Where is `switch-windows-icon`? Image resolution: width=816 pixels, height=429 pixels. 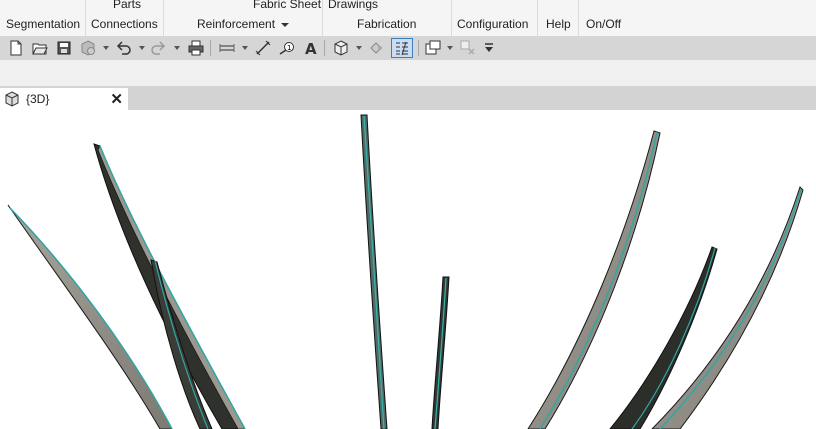
switch-windows-icon is located at coordinates (433, 48).